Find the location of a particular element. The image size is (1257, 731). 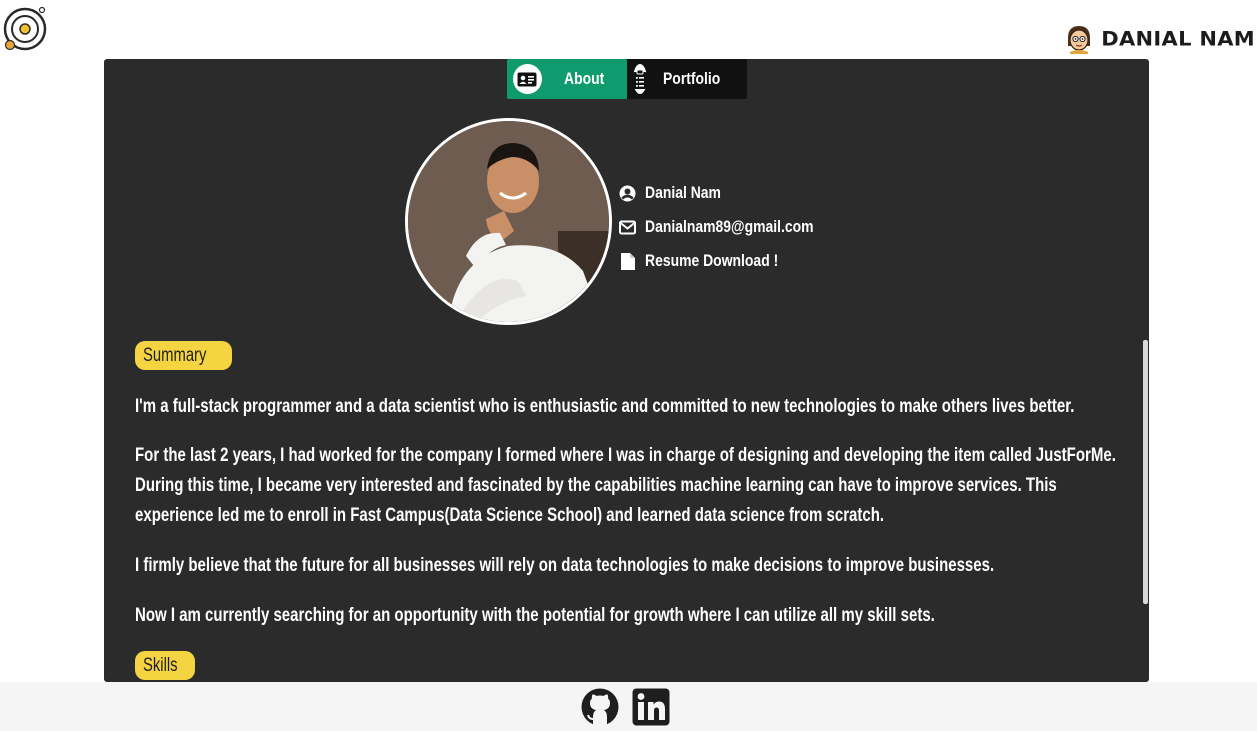

planet-ring-logo-icon is located at coordinates (25, 28).